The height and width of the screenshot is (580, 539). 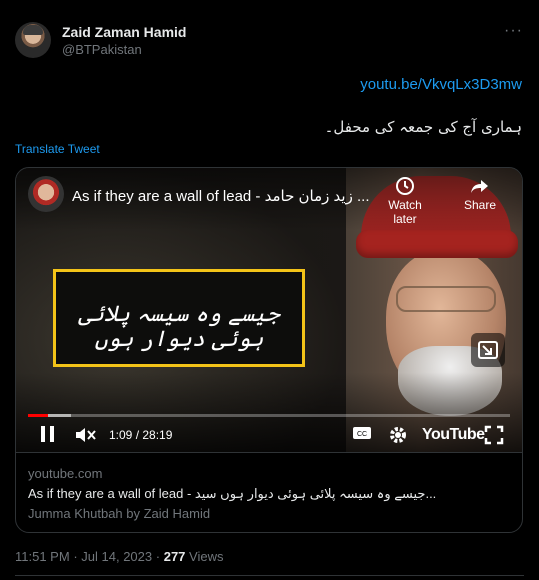 I want to click on divider, so click(x=269, y=575).